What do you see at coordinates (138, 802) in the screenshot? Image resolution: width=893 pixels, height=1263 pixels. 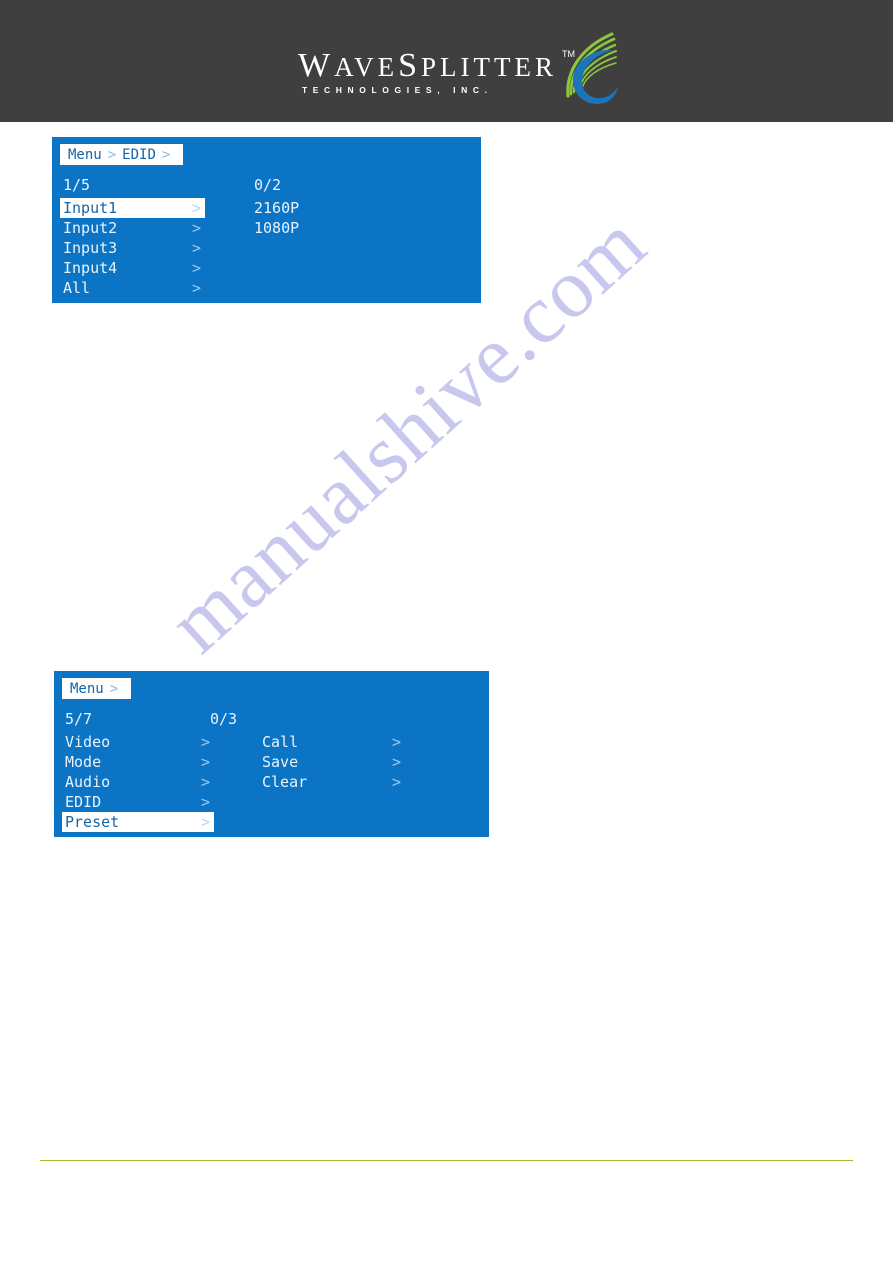 I see `menu-item-edid: EDID >` at bounding box center [138, 802].